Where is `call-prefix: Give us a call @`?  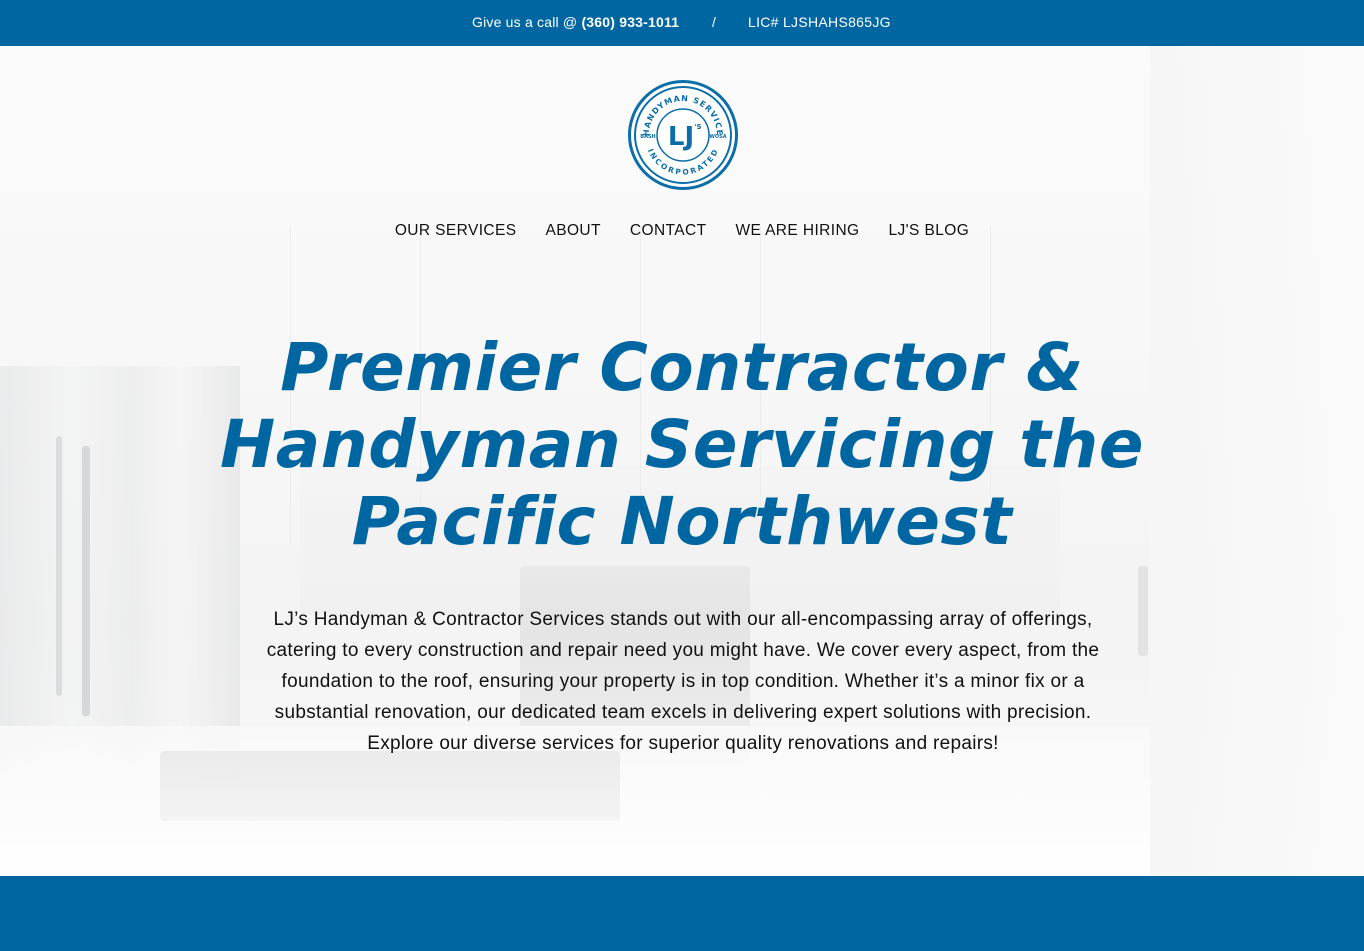
call-prefix: Give us a call @ is located at coordinates (527, 22).